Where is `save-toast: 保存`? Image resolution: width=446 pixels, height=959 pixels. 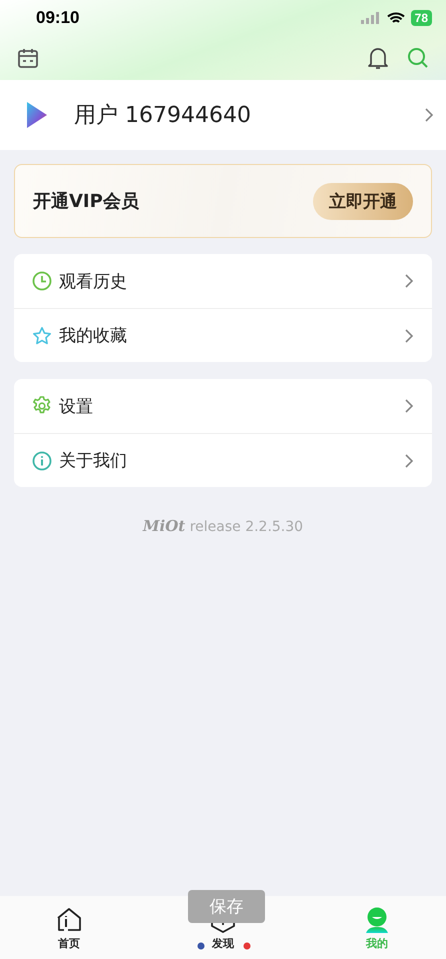 save-toast: 保存 is located at coordinates (226, 906).